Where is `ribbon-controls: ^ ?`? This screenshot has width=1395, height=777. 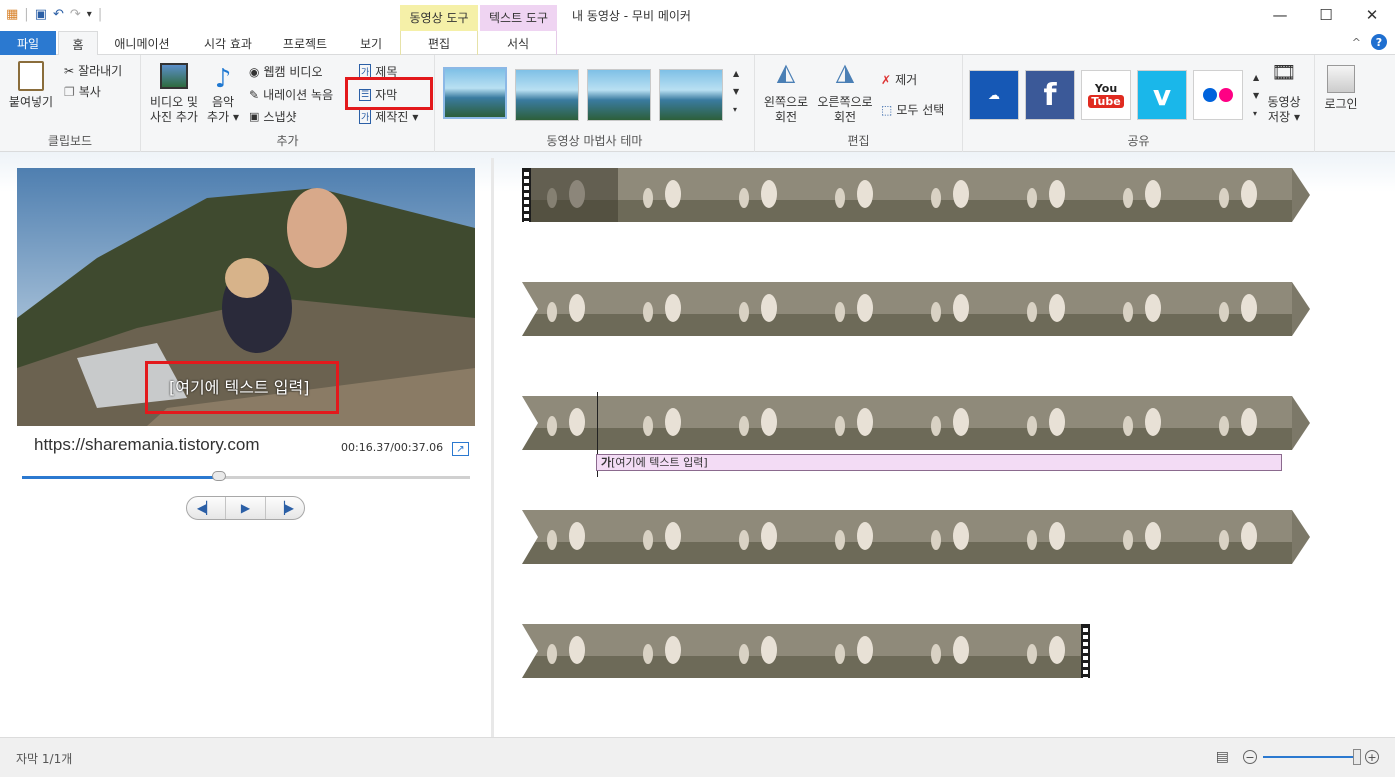 ribbon-controls: ^ ? is located at coordinates (1369, 42).